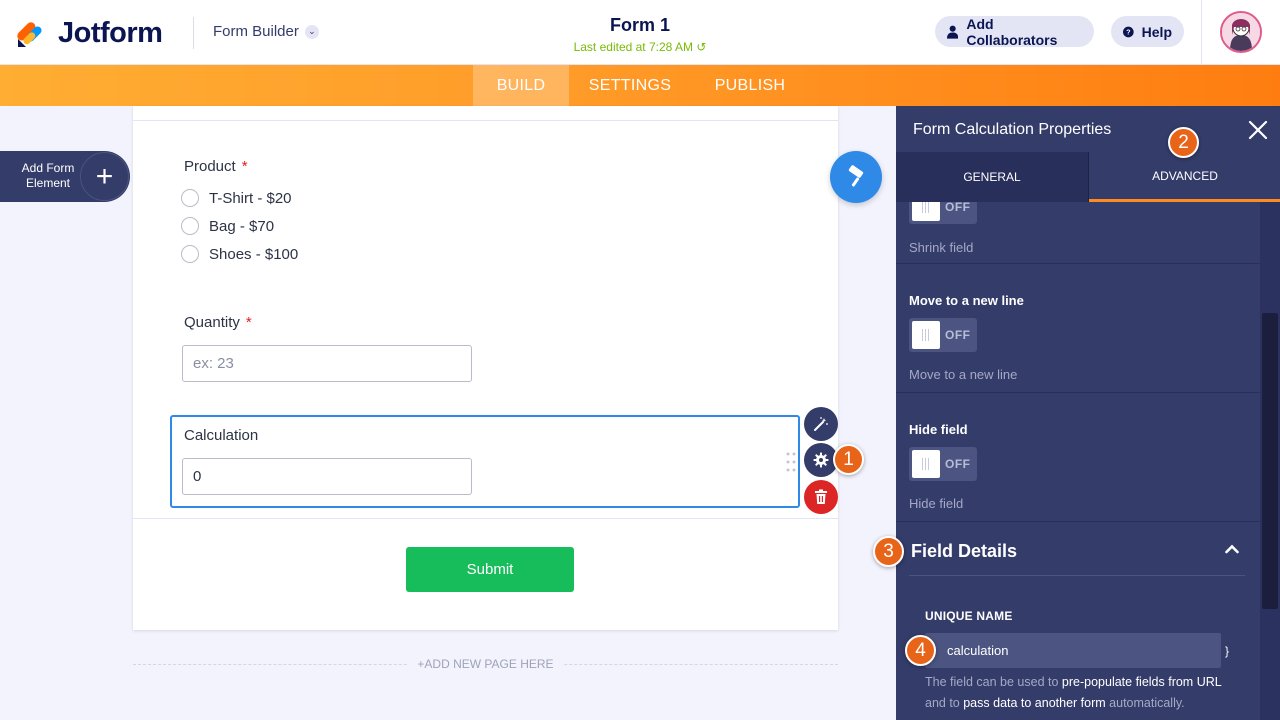  What do you see at coordinates (938, 429) in the screenshot?
I see `hide-field-title: Hide field` at bounding box center [938, 429].